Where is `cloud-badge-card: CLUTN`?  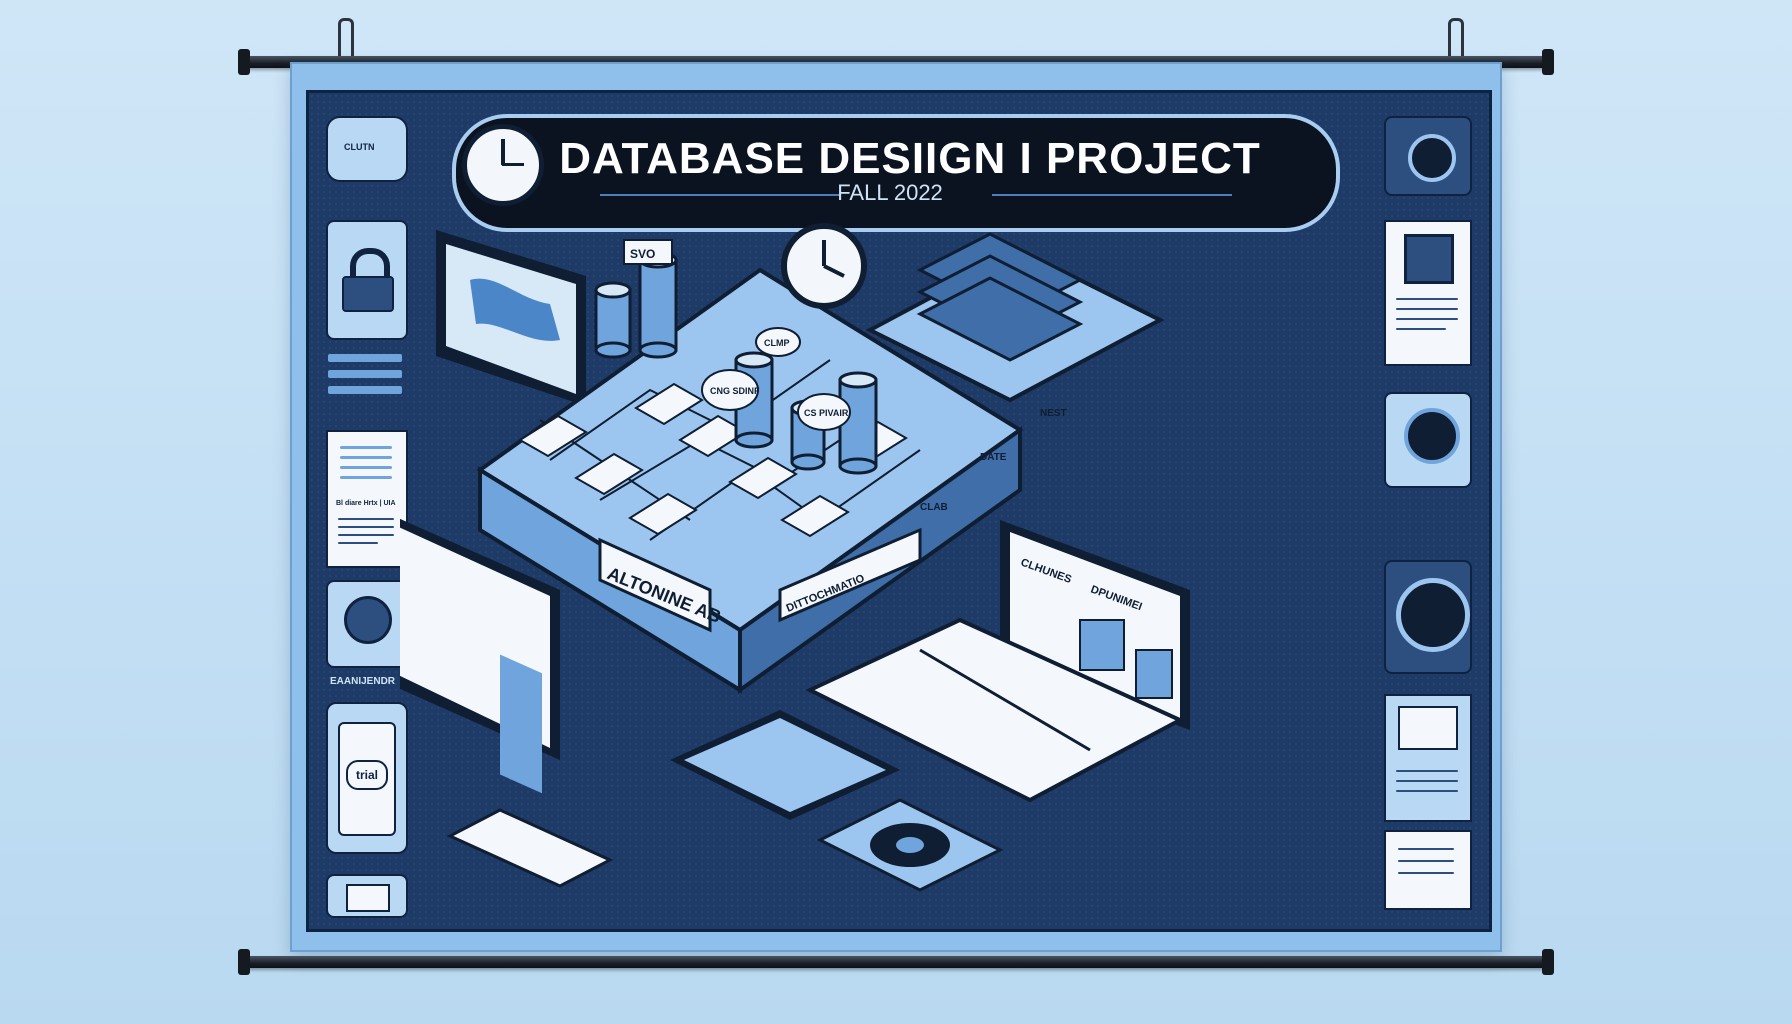 cloud-badge-card: CLUTN is located at coordinates (367, 149).